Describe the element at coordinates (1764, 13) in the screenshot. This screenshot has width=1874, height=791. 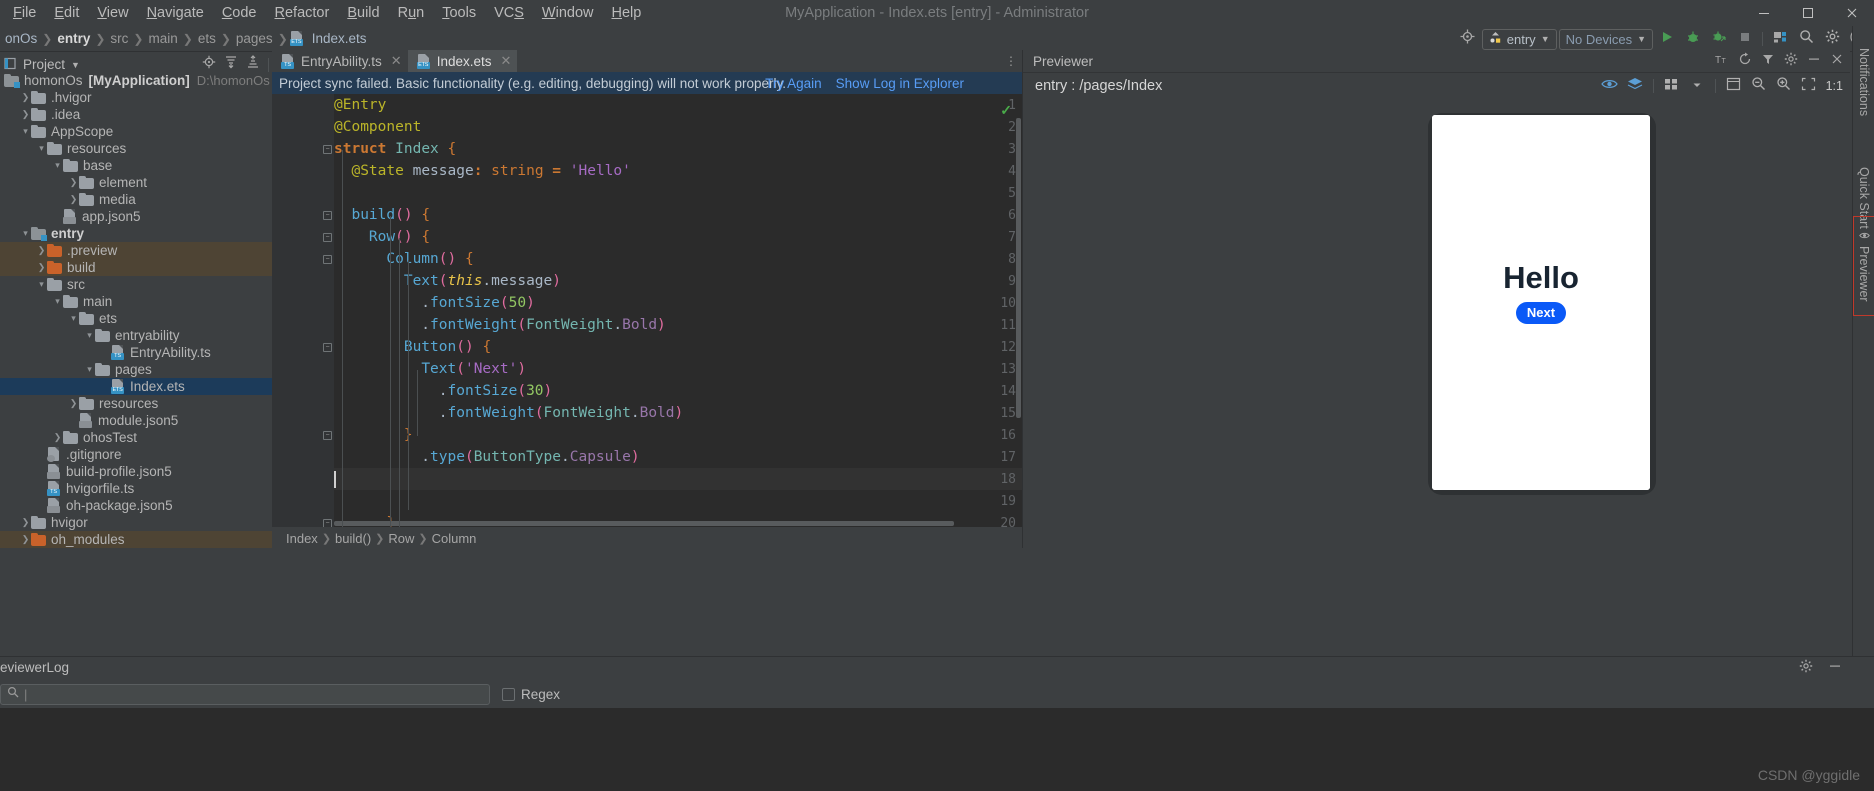
I see `minimize-button` at that location.